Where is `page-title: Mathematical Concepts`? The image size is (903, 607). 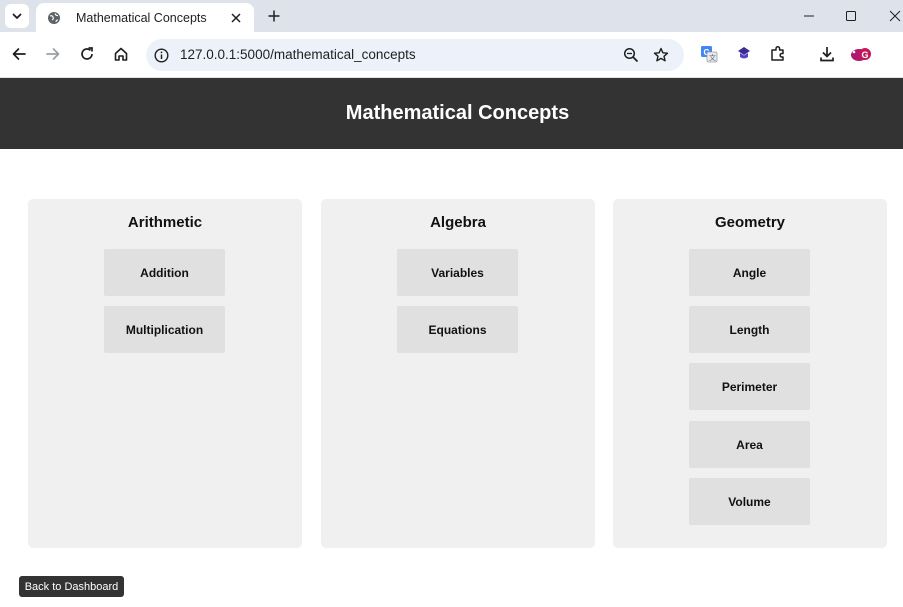 page-title: Mathematical Concepts is located at coordinates (457, 113).